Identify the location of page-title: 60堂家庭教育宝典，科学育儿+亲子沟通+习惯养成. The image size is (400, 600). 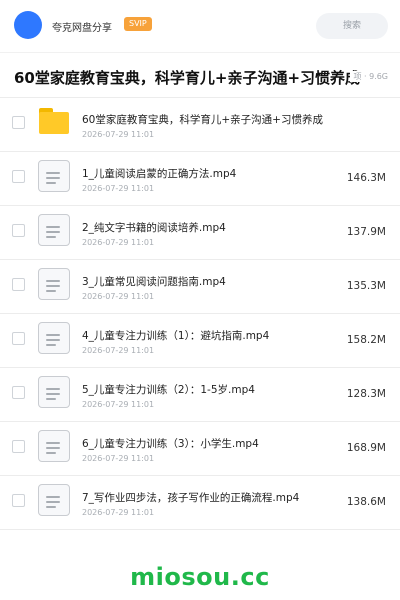
(187, 78).